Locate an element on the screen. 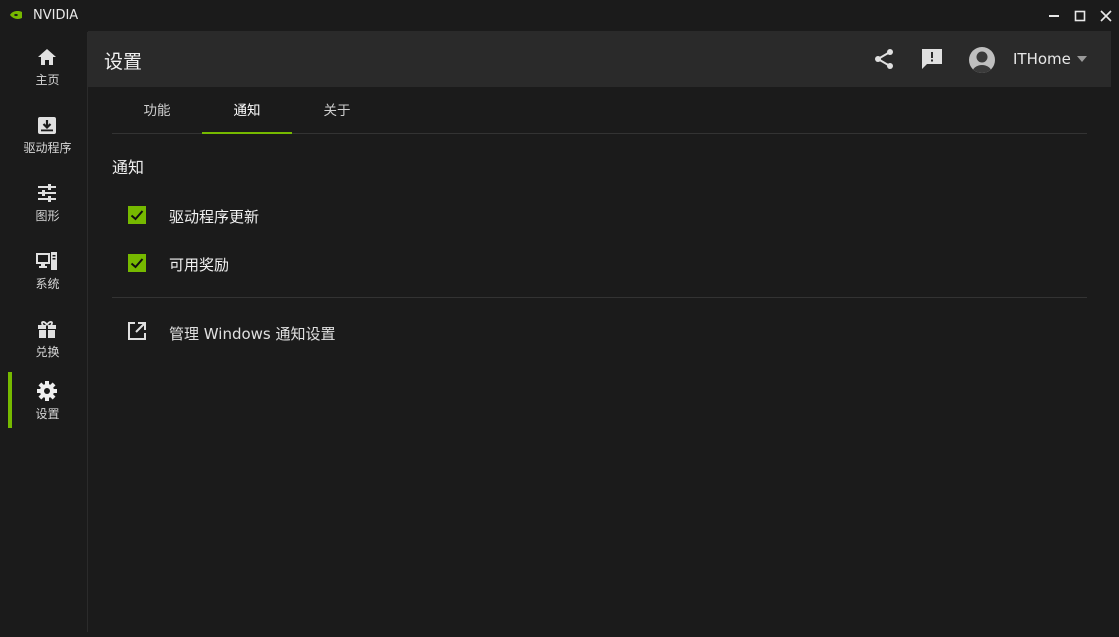 The image size is (1119, 637). feedback-icon is located at coordinates (932, 59).